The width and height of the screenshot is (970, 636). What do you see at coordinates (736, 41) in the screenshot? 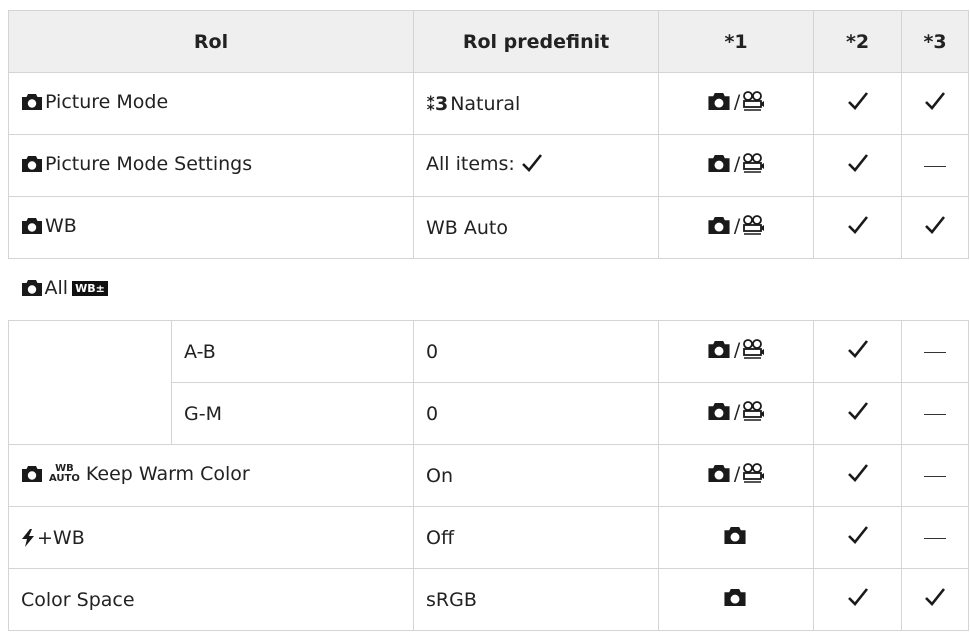
I see `header-col-1: *1` at bounding box center [736, 41].